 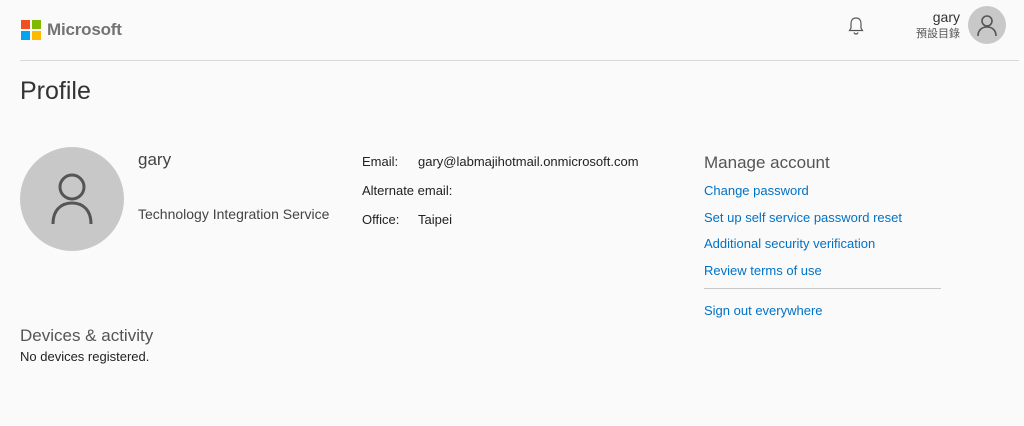 What do you see at coordinates (822, 288) in the screenshot?
I see `manage-account-divider` at bounding box center [822, 288].